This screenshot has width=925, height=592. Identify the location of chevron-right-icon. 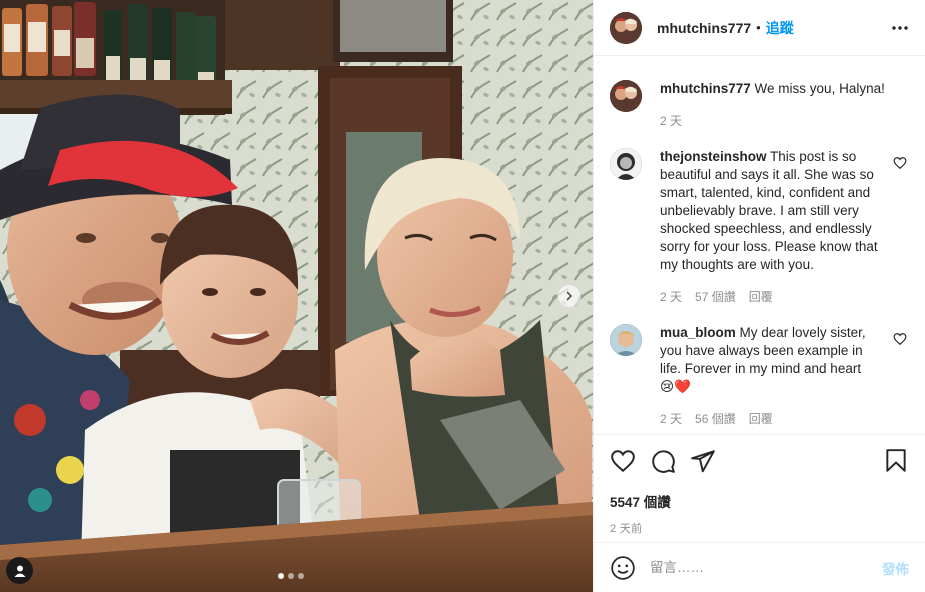
(569, 296).